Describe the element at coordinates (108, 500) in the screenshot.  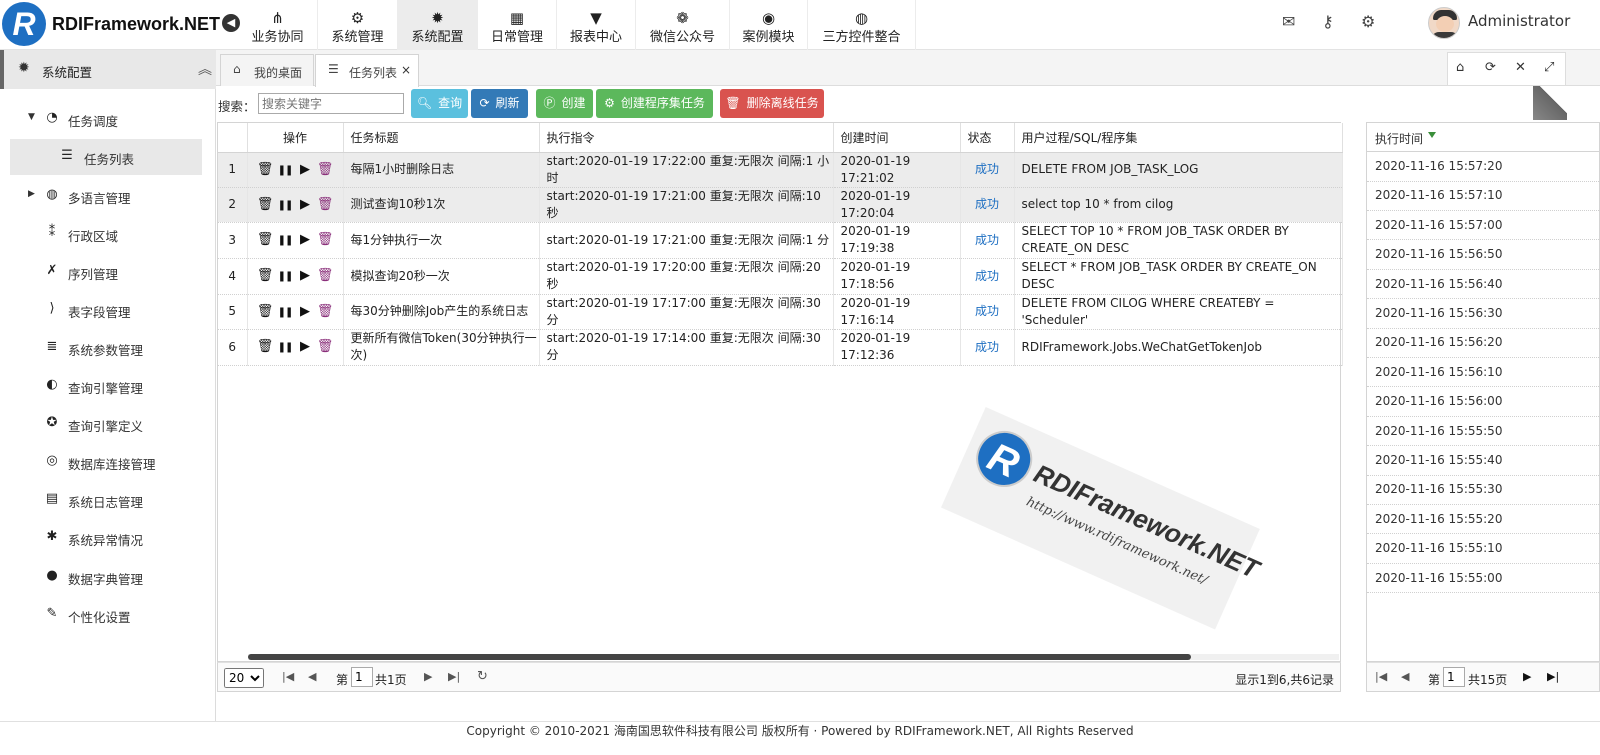
I see `sidebar-item-11: ▤ 系统日志管理` at that location.